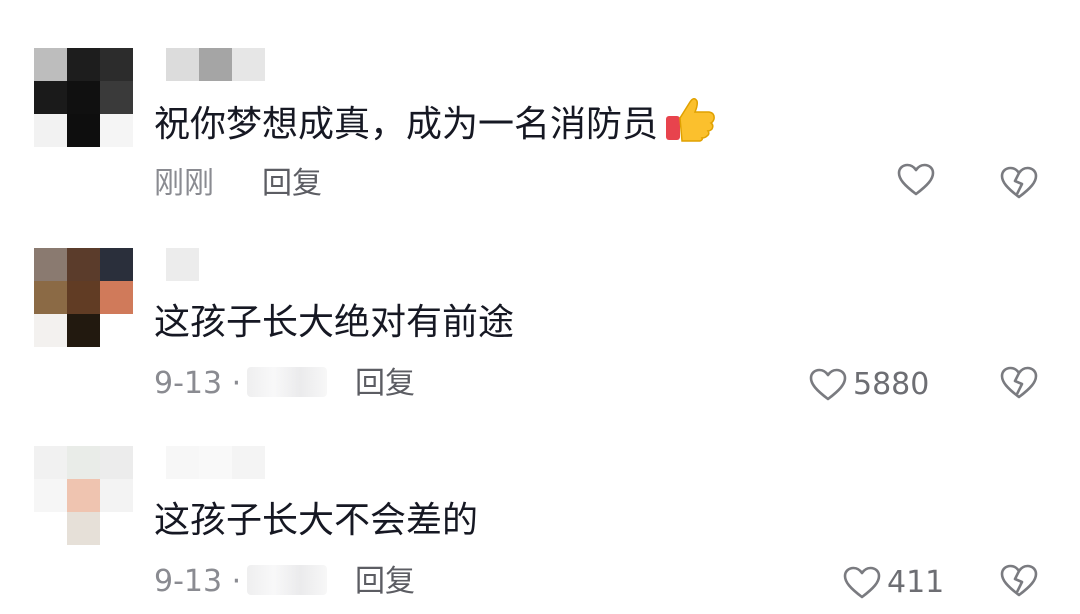 The image size is (1080, 614). I want to click on reply-button: 回复, so click(385, 582).